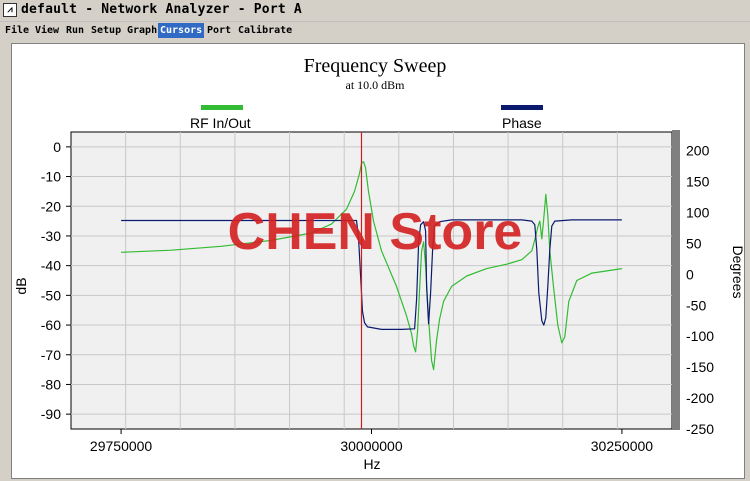  Describe the element at coordinates (371, 464) in the screenshot. I see `x-axis-label: Hz` at that location.